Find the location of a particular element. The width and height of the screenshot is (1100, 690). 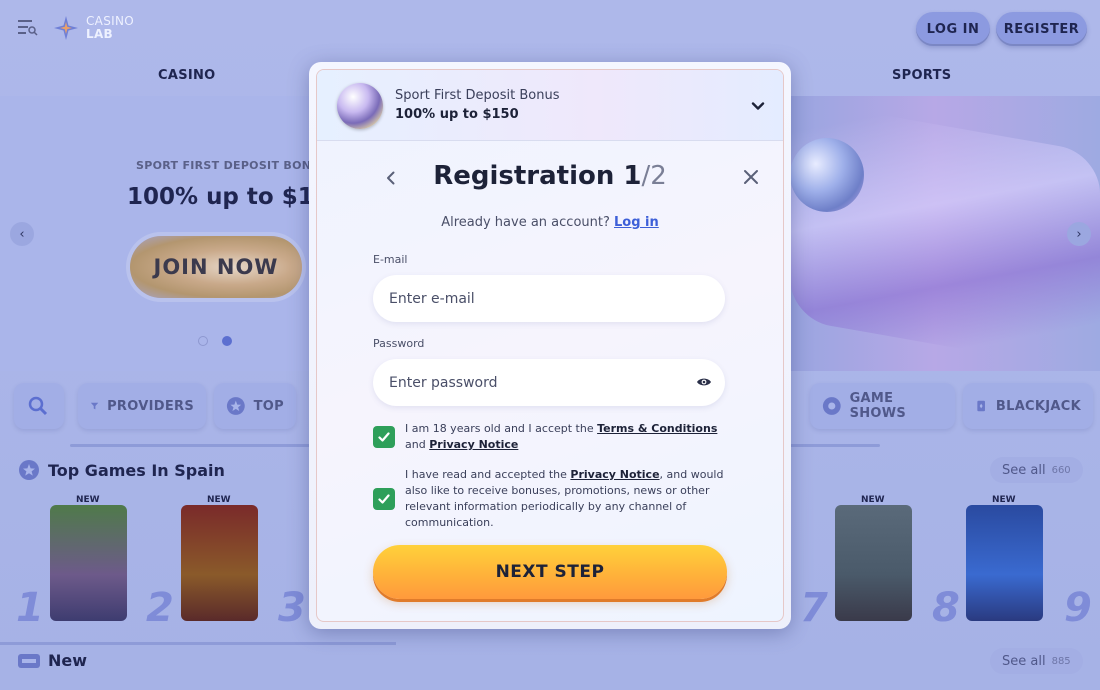

age-terms-checkbox is located at coordinates (384, 437).